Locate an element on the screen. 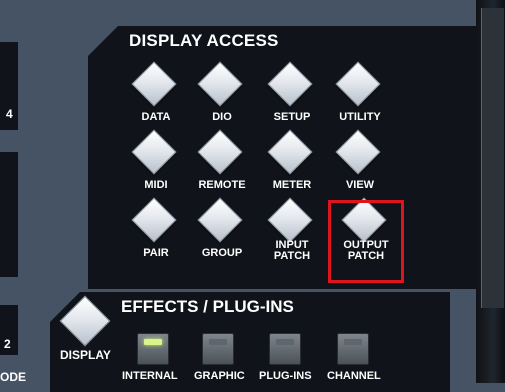 This screenshot has height=392, width=505. left-panel-middle is located at coordinates (9, 214).